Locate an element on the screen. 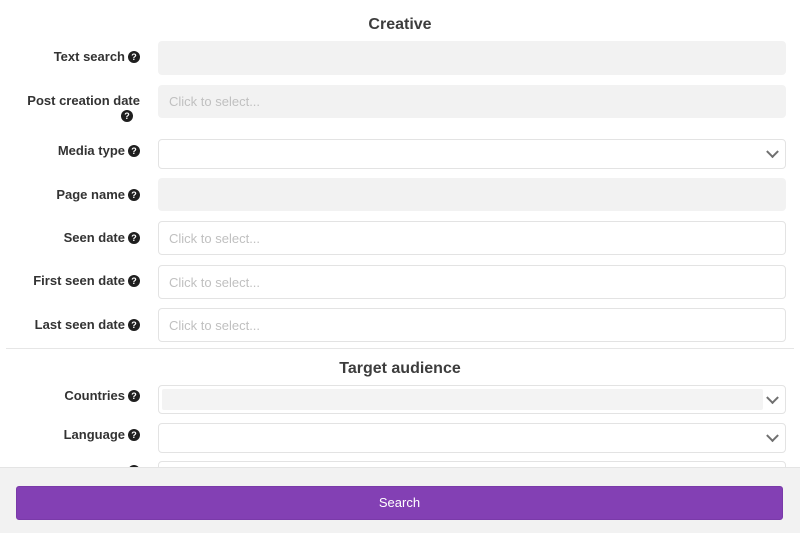 The image size is (800, 533). label-first-seen-date: First seen date? is located at coordinates (70, 280).